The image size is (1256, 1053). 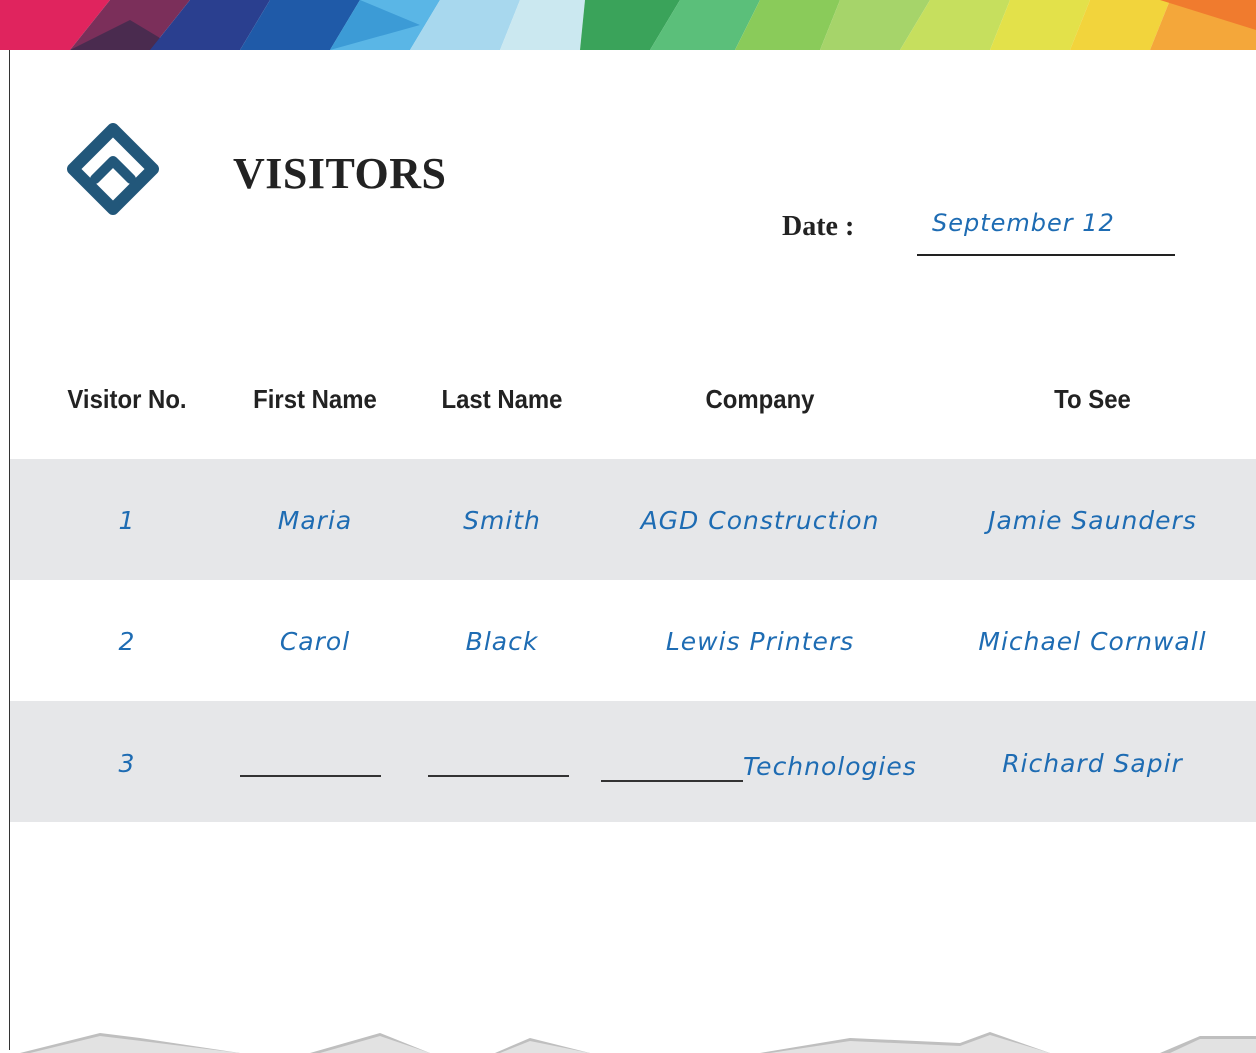 I want to click on company-cell: AGD Construction, so click(x=760, y=520).